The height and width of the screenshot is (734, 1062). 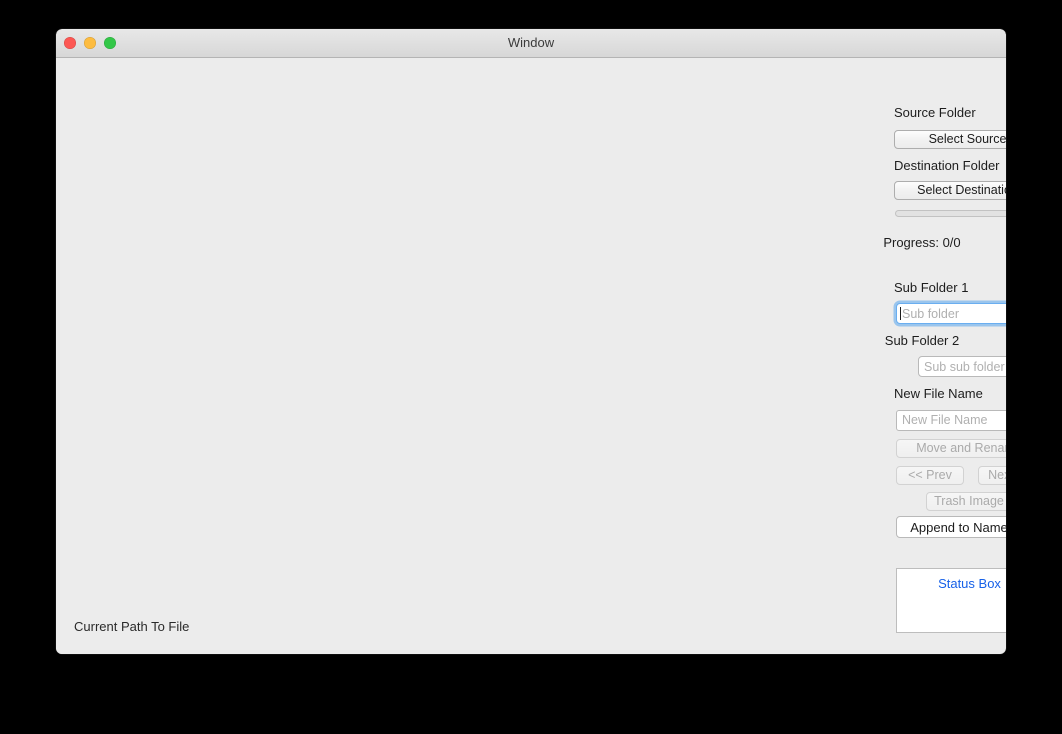 I want to click on sub-folder-2-placeholder: Sub sub folder, so click(x=964, y=366).